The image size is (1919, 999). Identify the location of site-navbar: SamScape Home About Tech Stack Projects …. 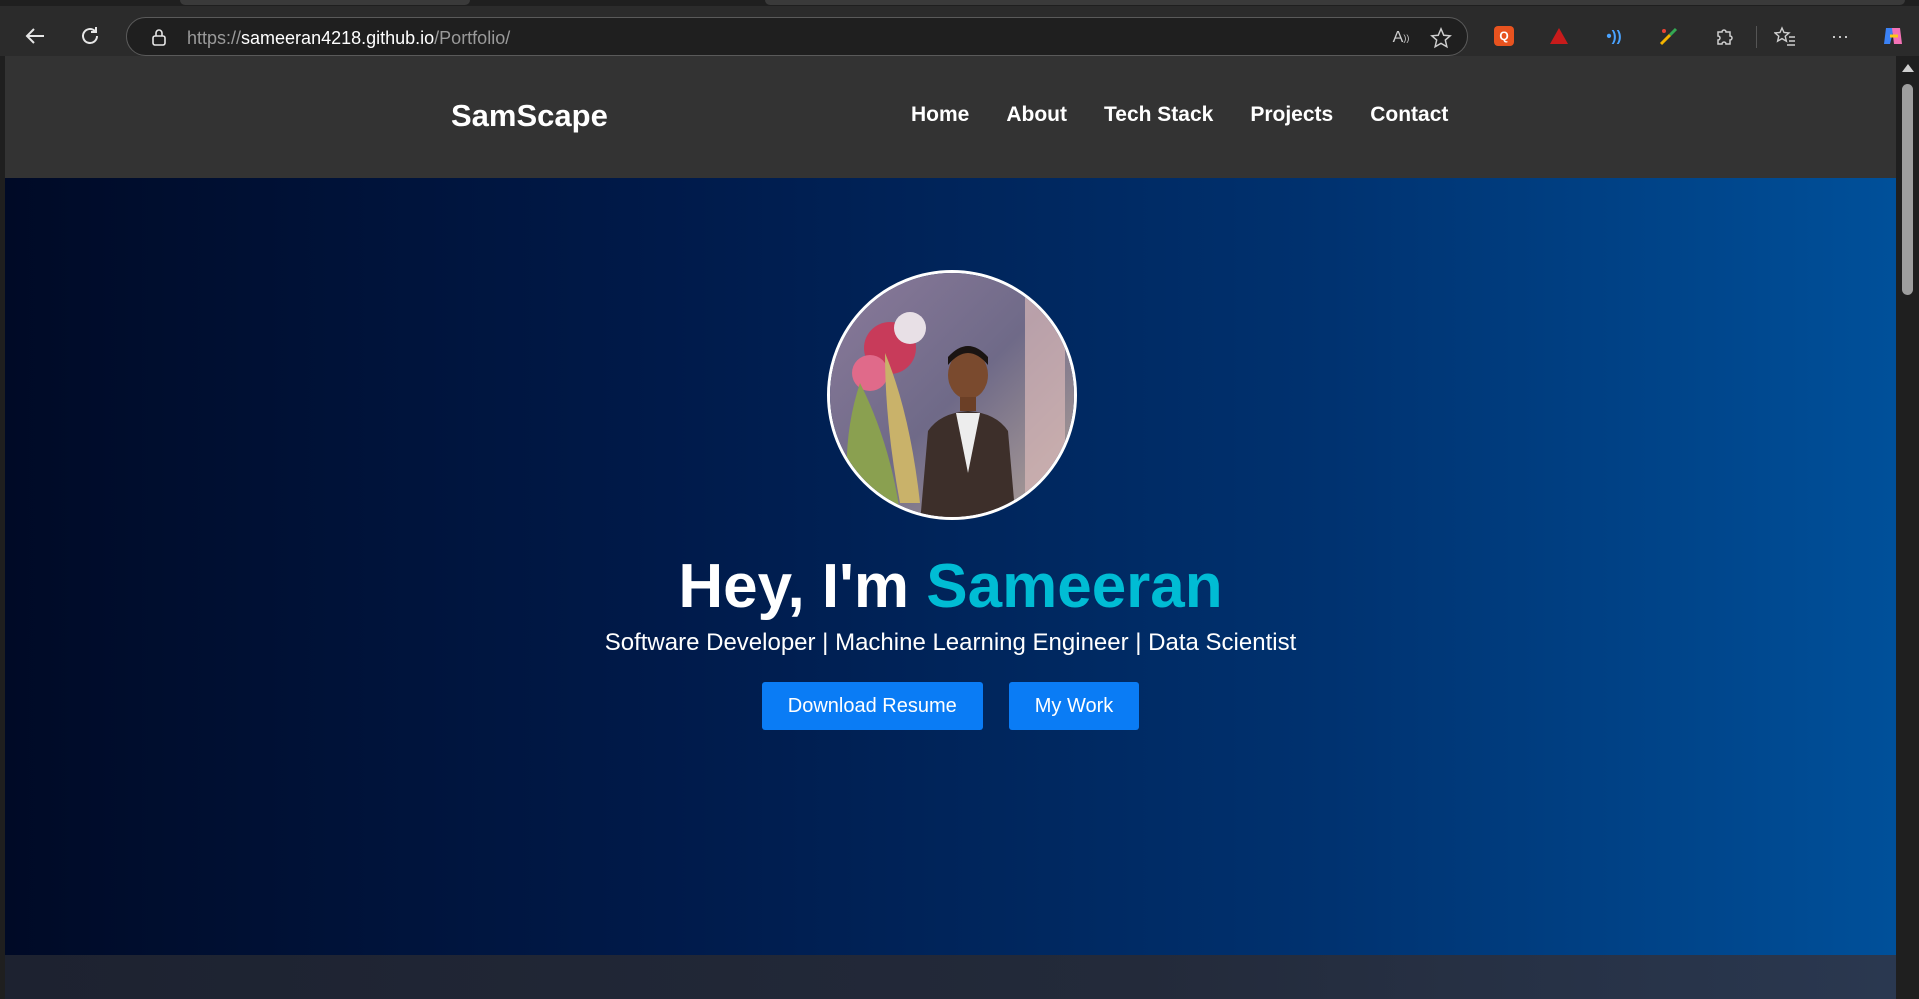
(950, 117).